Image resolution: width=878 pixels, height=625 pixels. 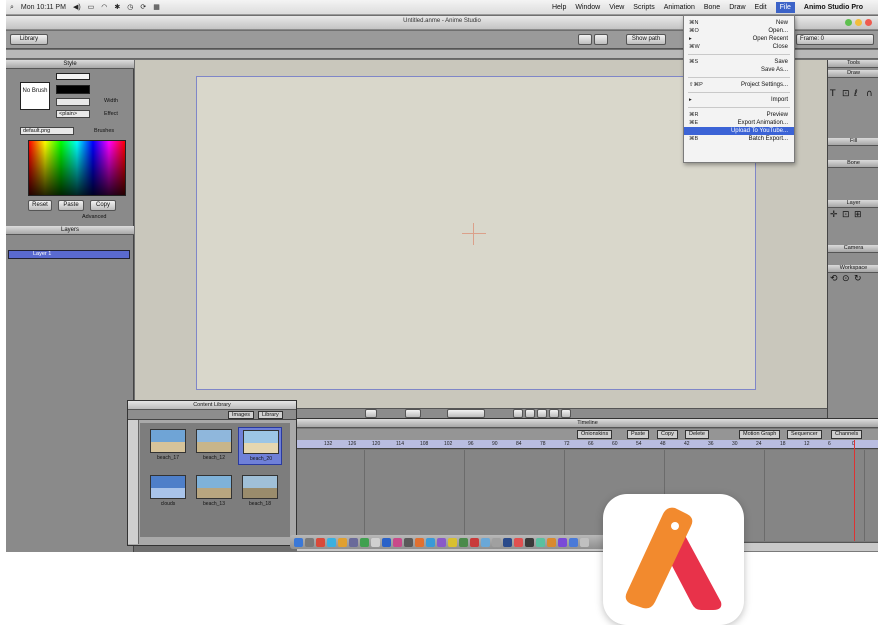 I want to click on show-path-button: Show path, so click(x=646, y=39).